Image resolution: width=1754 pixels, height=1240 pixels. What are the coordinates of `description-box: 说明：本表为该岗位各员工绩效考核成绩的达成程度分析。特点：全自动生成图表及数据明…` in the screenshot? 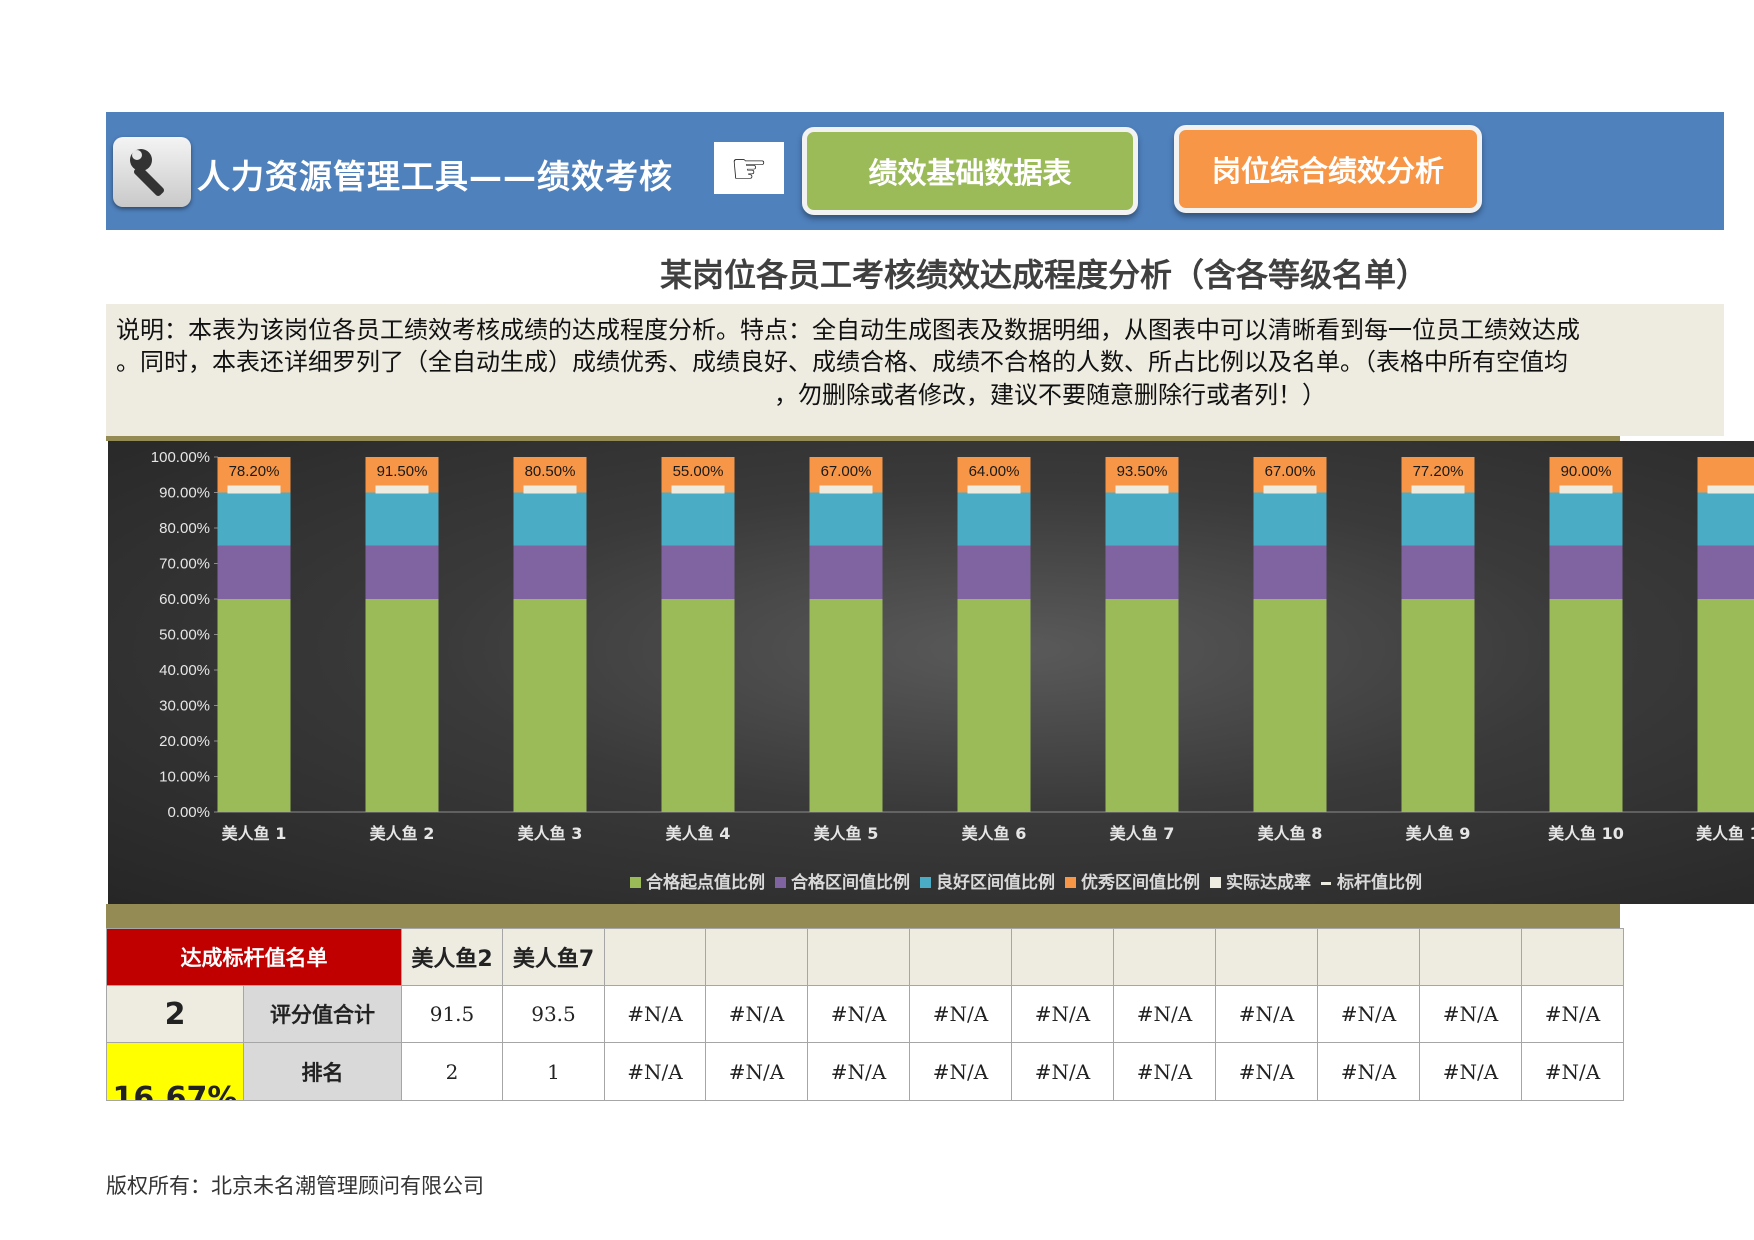 It's located at (915, 370).